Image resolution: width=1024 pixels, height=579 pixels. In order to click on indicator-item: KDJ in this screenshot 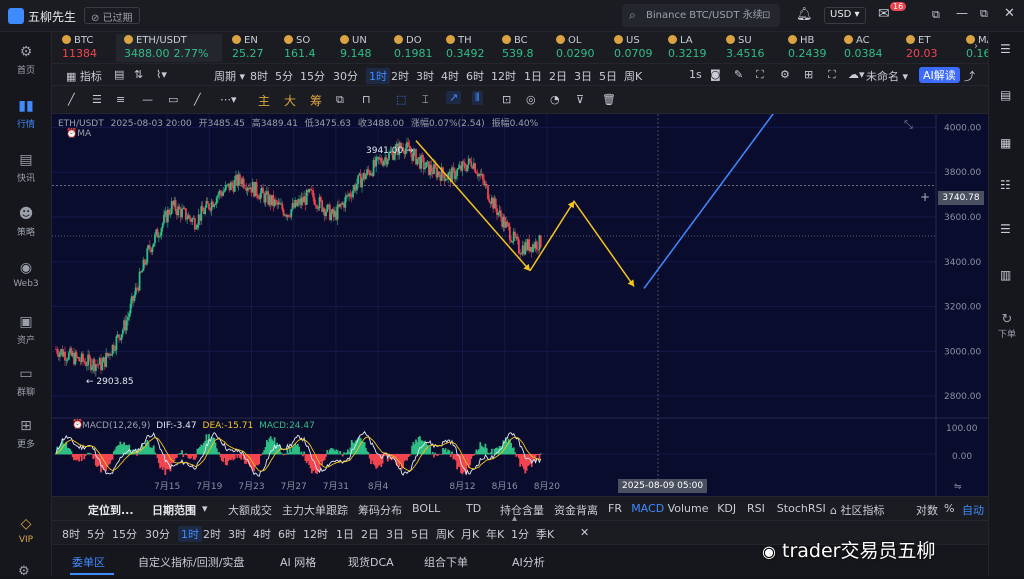, I will do `click(726, 508)`.